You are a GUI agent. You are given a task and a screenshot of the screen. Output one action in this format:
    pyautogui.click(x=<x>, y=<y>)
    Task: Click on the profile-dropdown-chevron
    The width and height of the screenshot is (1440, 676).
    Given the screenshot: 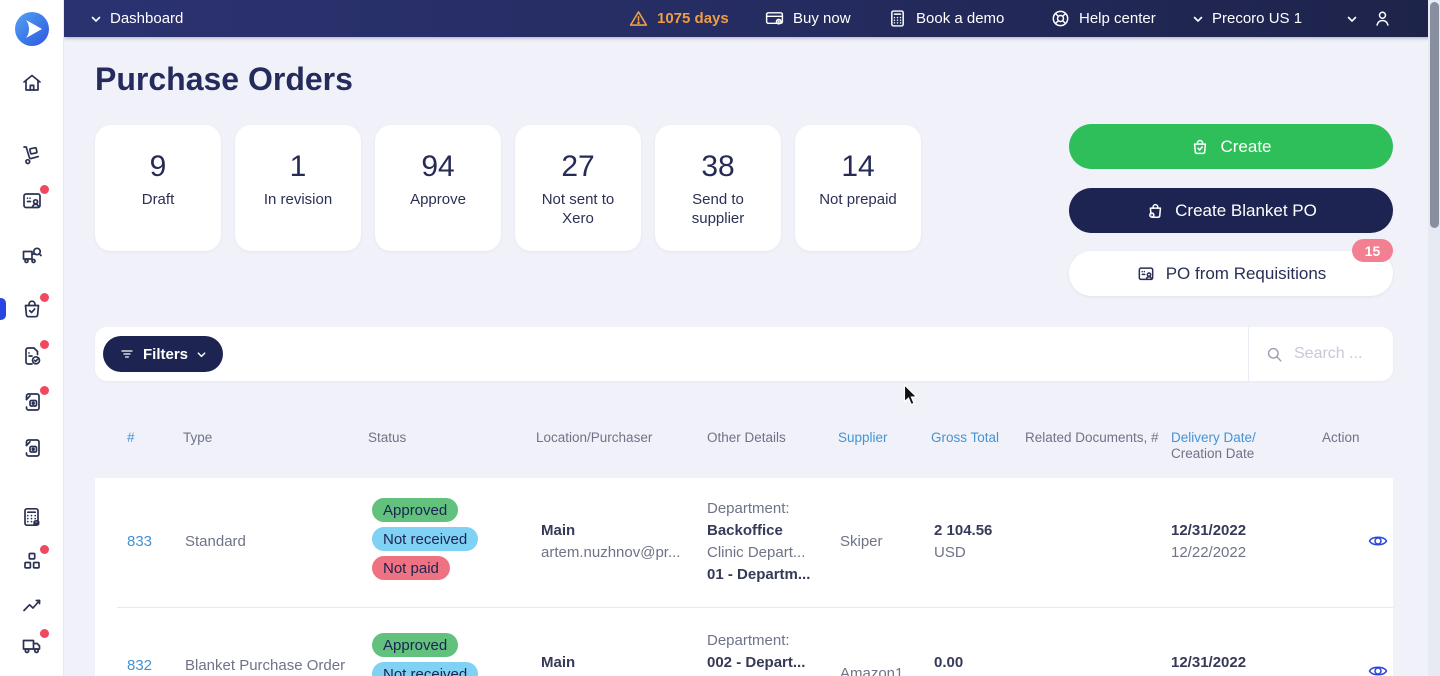 What is the action you would take?
    pyautogui.click(x=1352, y=18)
    